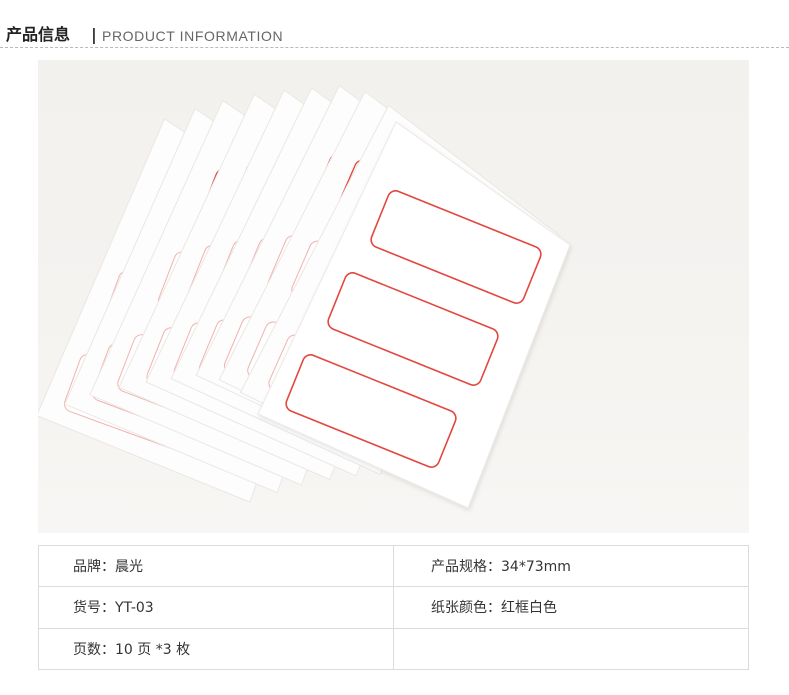 This screenshot has height=695, width=789. I want to click on spec-value: 10 页 *3 枚, so click(153, 649).